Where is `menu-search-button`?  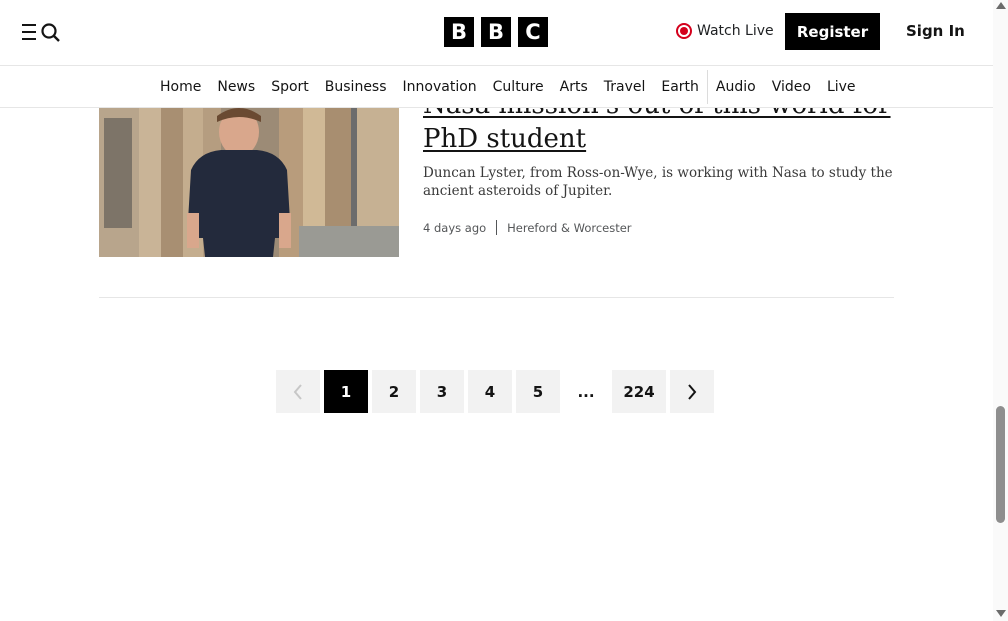 menu-search-button is located at coordinates (42, 32).